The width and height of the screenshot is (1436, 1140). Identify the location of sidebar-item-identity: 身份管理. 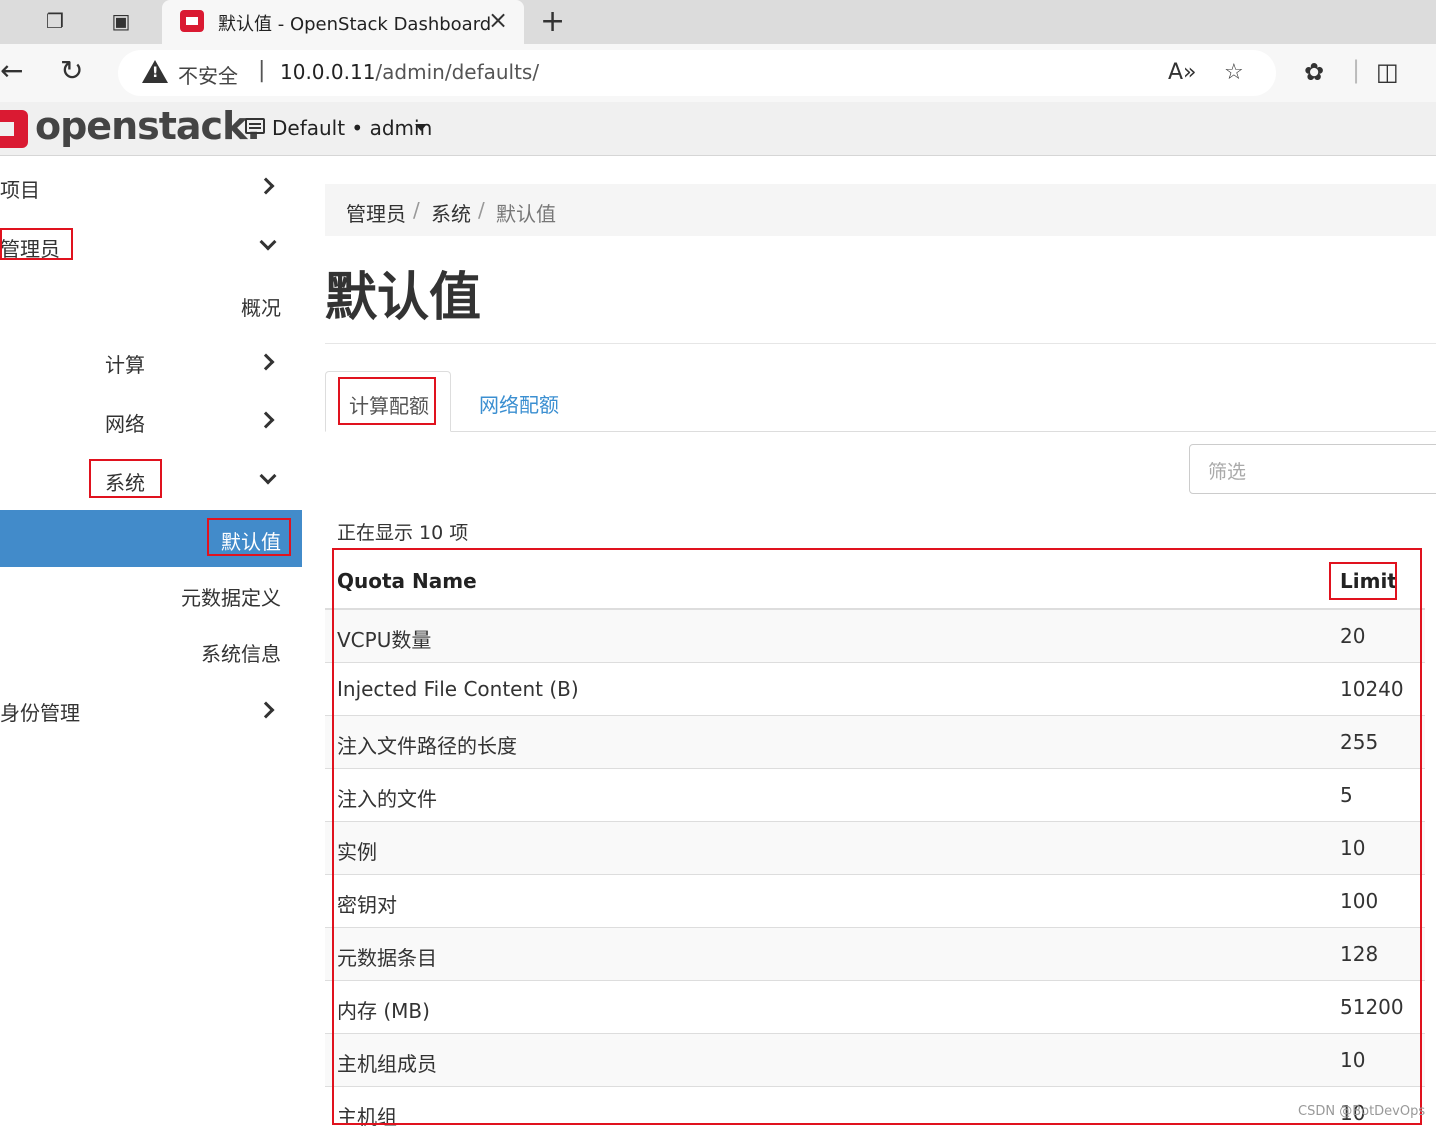
(40, 717).